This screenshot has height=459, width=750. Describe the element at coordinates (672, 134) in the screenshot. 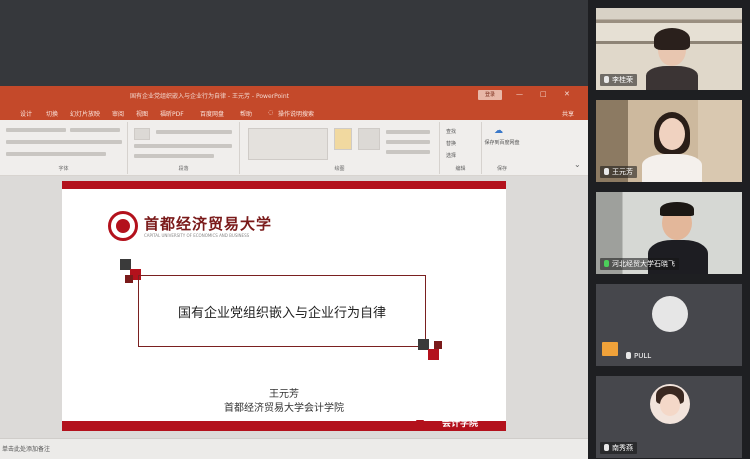

I see `participant-face` at that location.